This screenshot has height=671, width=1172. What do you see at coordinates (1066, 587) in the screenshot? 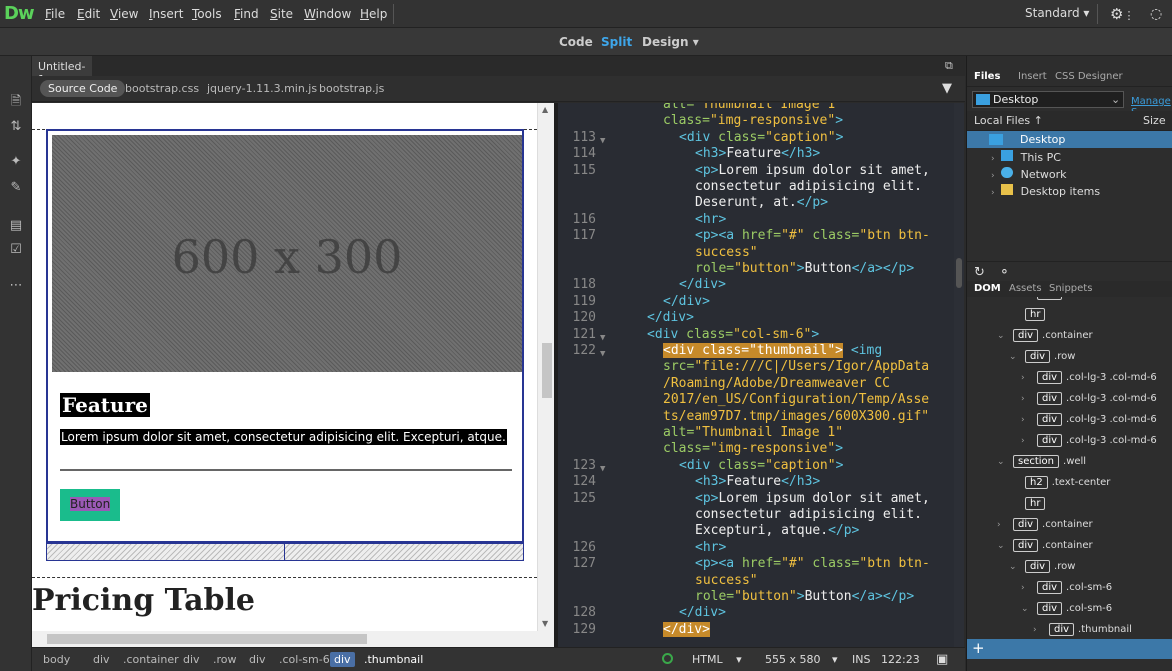
I see `dom-node: › div .col-sm-6` at bounding box center [1066, 587].